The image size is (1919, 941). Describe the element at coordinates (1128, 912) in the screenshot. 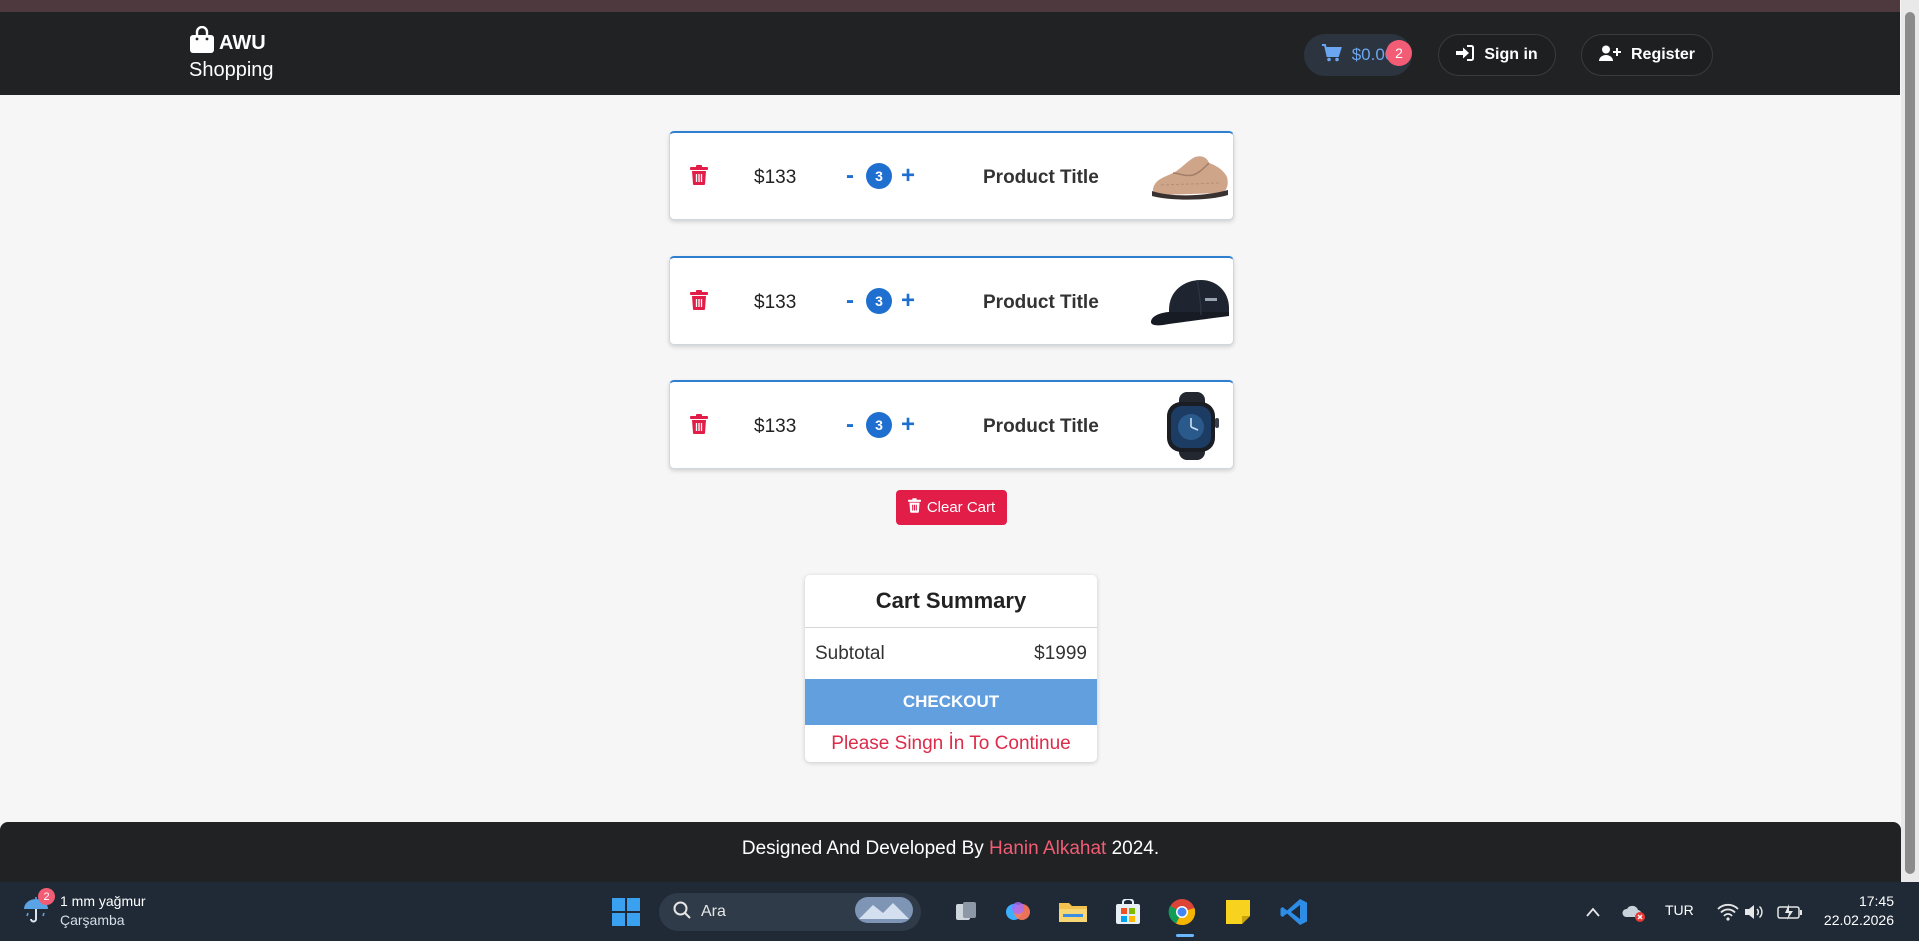

I see `microsoft-store-icon` at that location.